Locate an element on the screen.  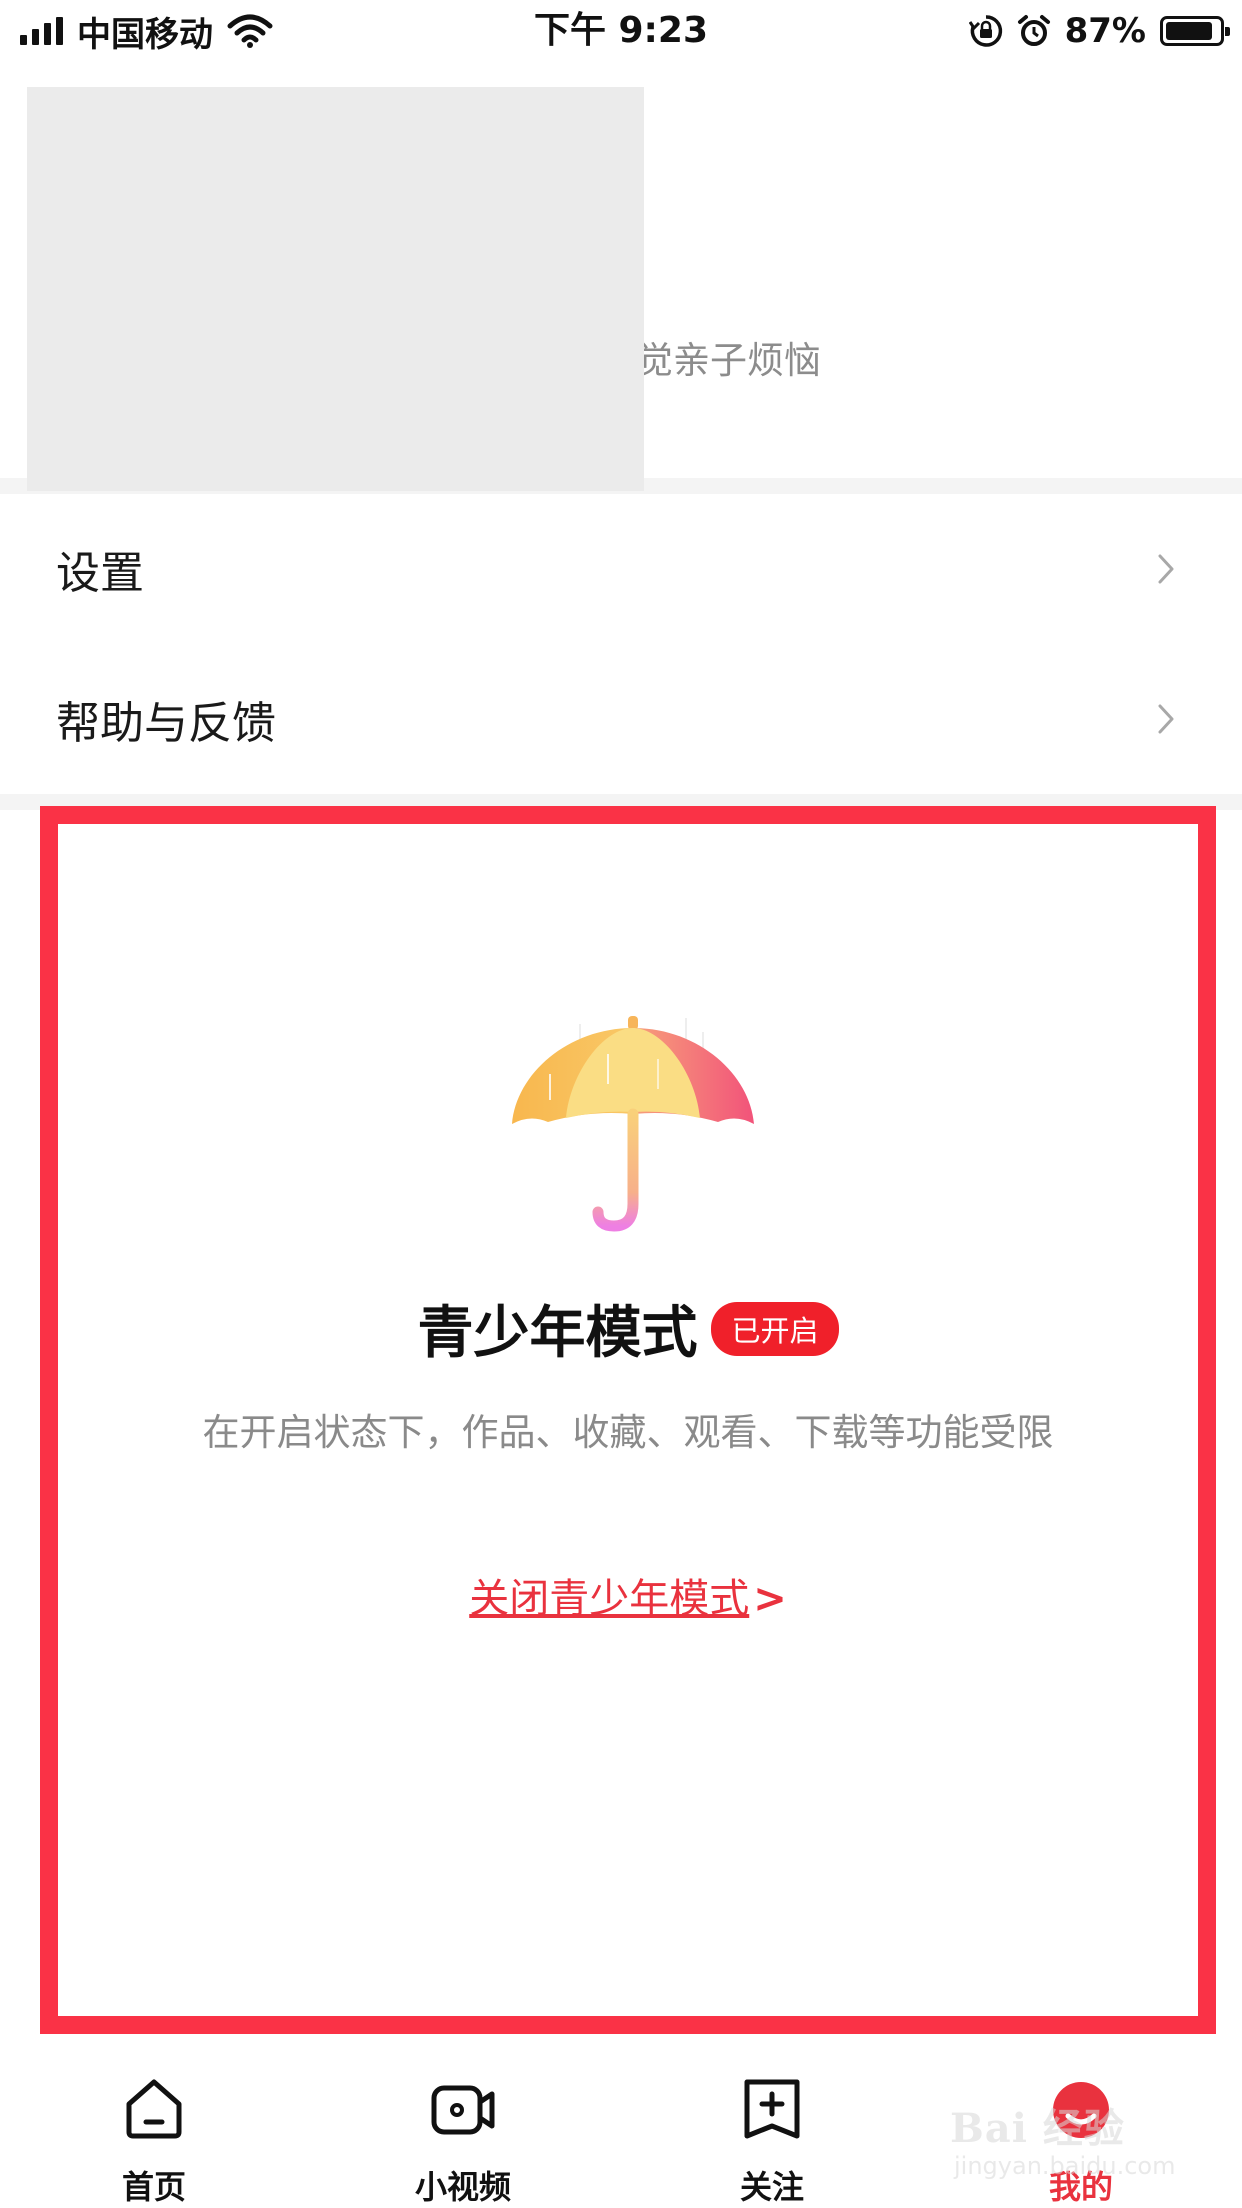
status-bar: 中国移动 下午 9:23 87% is located at coordinates (621, 31).